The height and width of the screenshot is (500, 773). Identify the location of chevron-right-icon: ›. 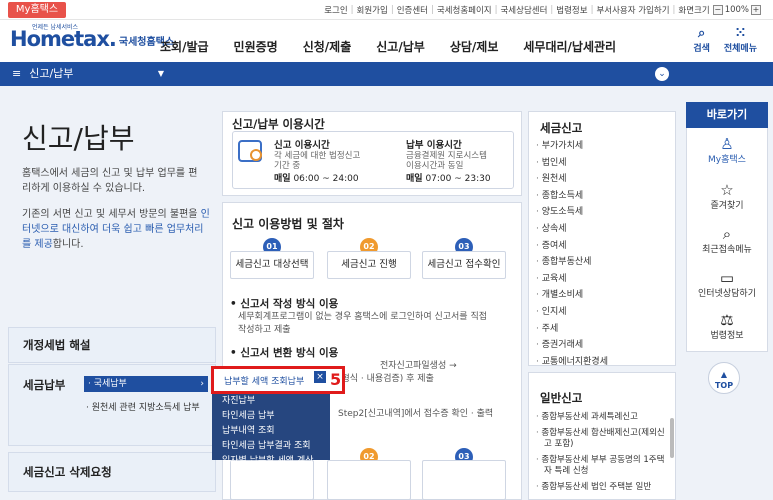
(202, 384).